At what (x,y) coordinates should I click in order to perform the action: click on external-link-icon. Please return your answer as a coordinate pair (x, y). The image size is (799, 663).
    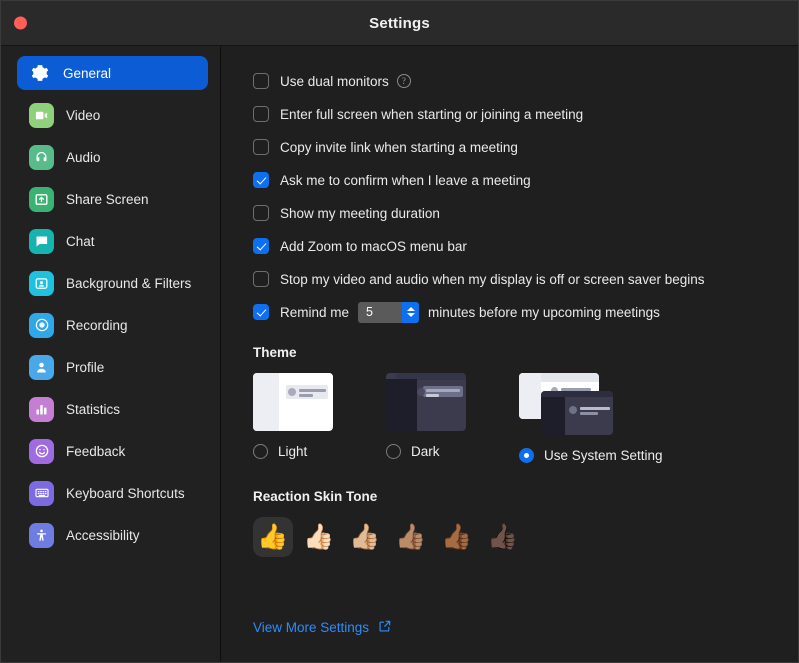
    Looking at the image, I should click on (385, 627).